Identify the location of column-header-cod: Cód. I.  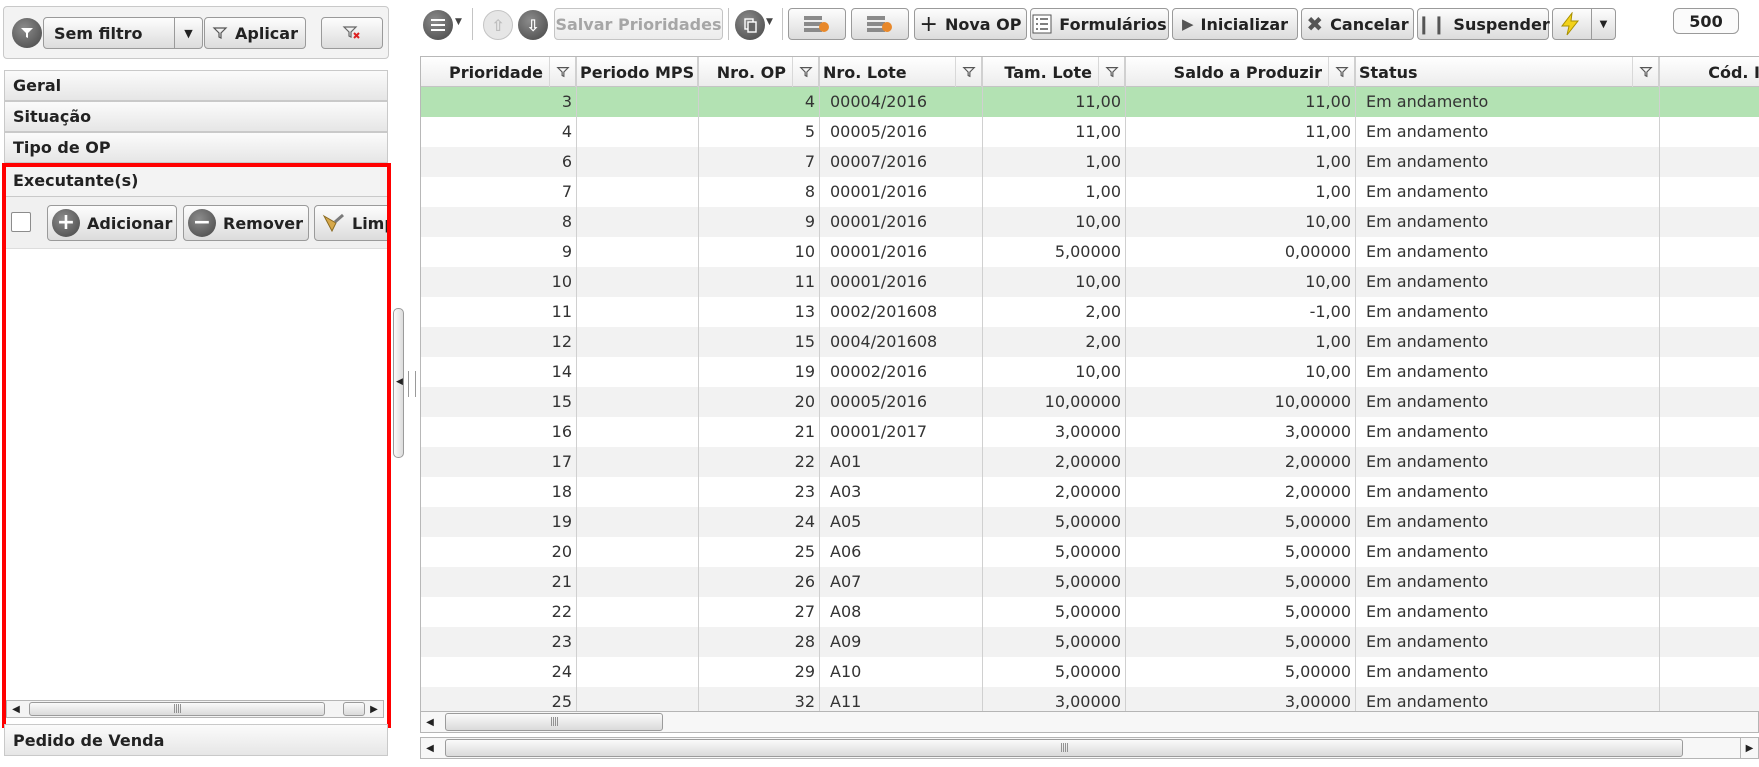
(1709, 72).